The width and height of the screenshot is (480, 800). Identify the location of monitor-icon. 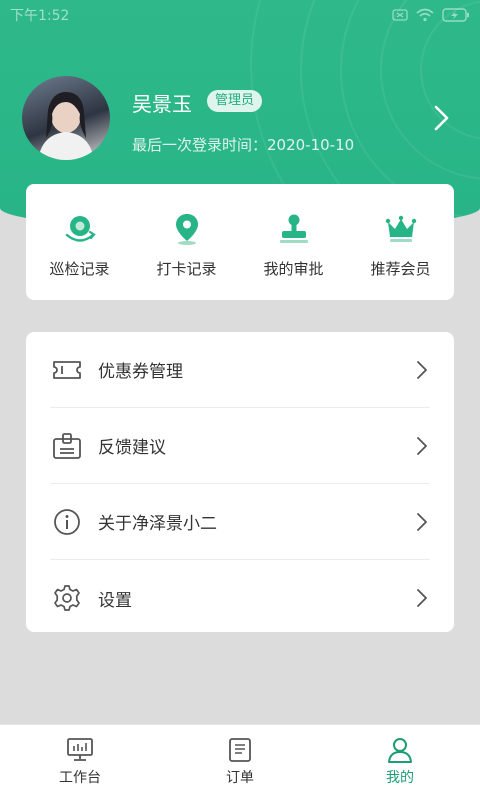
(80, 749).